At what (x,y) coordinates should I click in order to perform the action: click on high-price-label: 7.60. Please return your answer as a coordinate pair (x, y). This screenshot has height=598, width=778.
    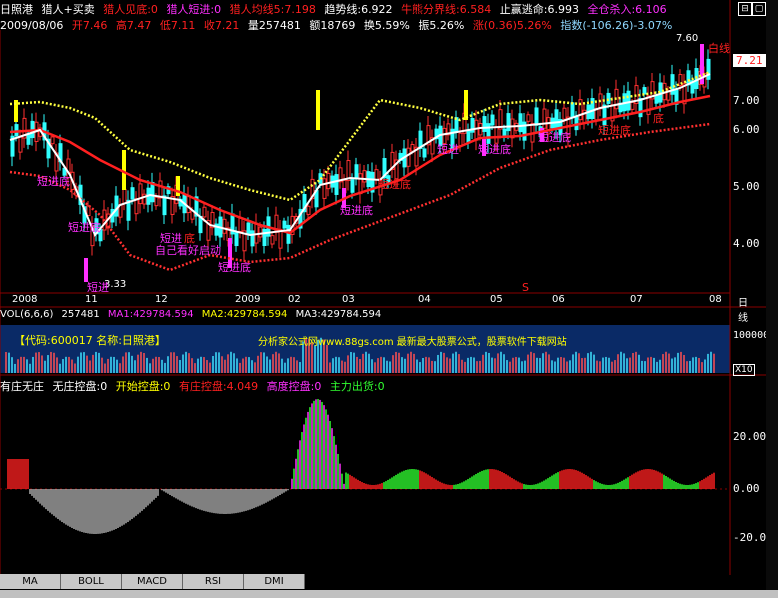
    Looking at the image, I should click on (687, 38).